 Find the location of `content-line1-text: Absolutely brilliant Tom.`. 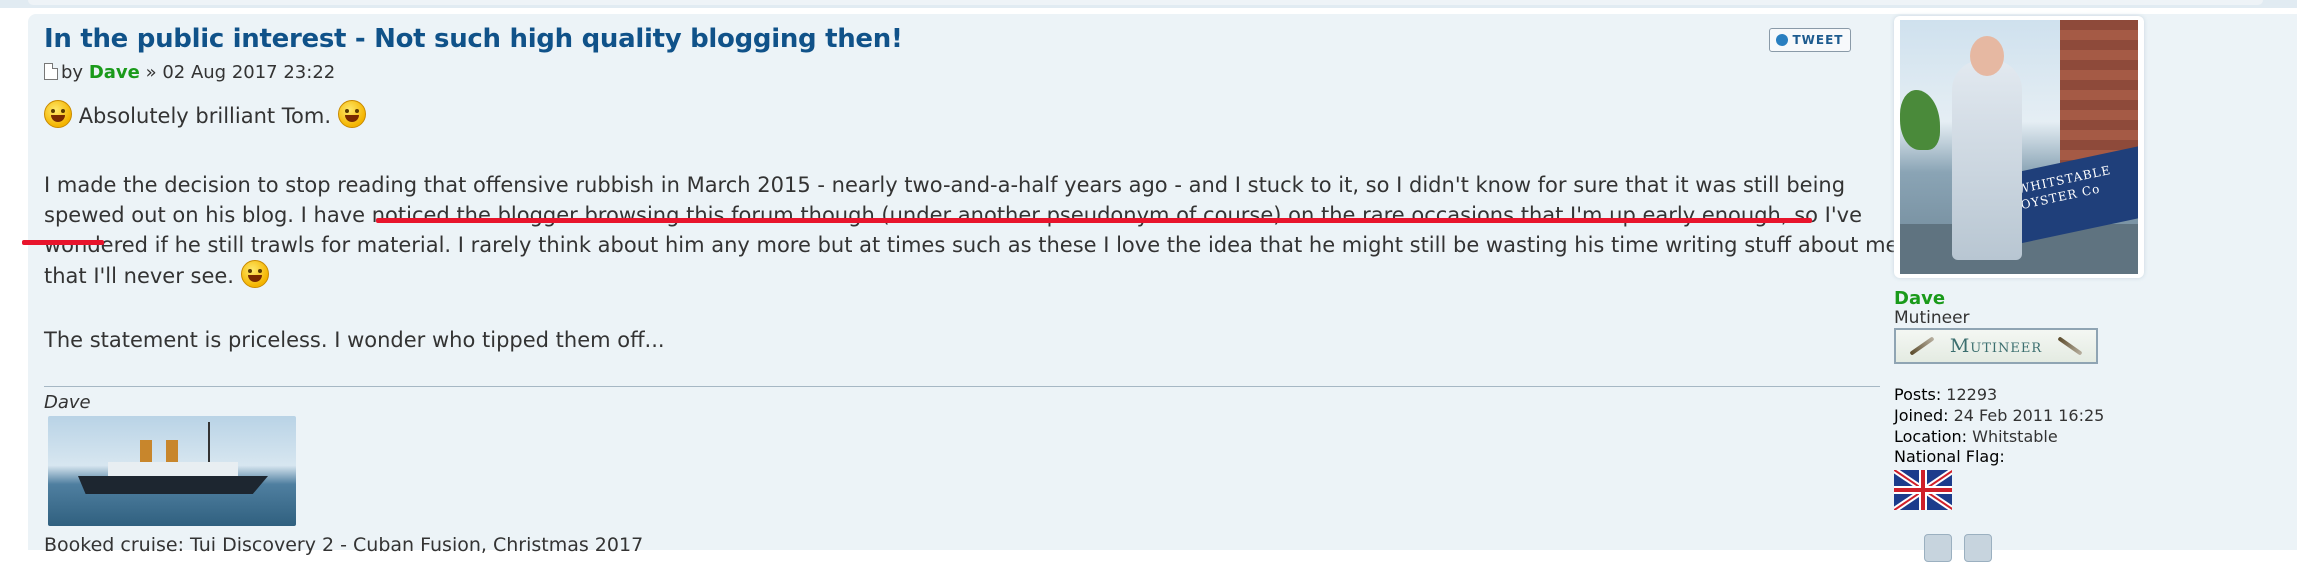

content-line1-text: Absolutely brilliant Tom. is located at coordinates (205, 116).